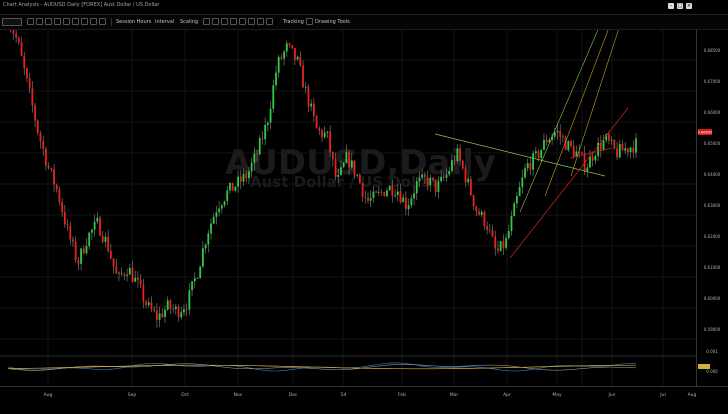 The height and width of the screenshot is (414, 728). Describe the element at coordinates (671, 6) in the screenshot. I see `minimize-icon: –` at that location.